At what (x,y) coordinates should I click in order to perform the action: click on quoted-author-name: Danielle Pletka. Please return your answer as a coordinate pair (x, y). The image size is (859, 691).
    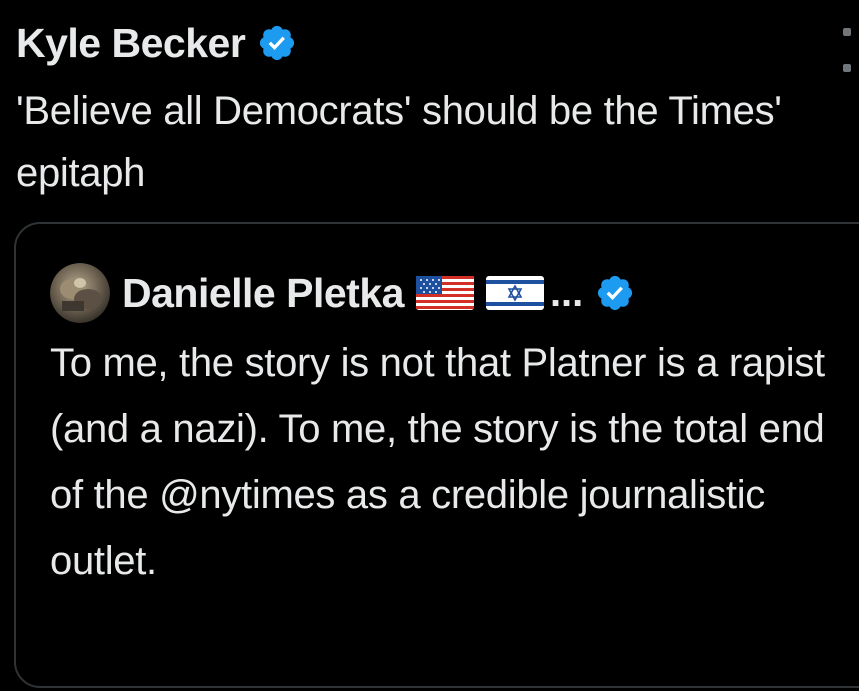
    Looking at the image, I should click on (263, 293).